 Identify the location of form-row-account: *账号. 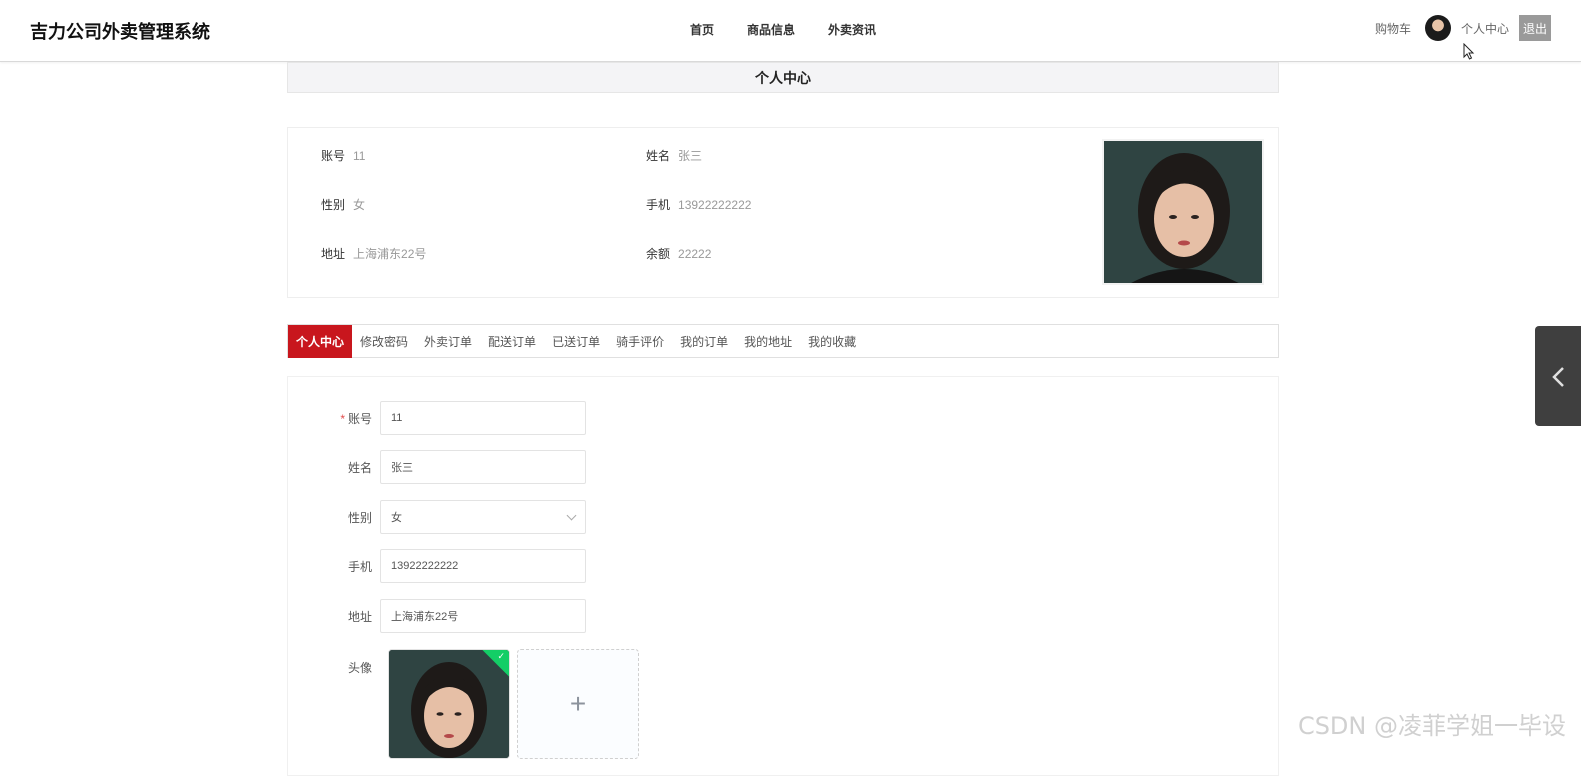
(437, 418).